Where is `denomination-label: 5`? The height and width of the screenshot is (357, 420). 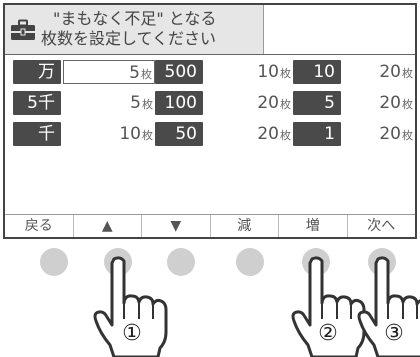
denomination-label: 5 is located at coordinates (317, 103).